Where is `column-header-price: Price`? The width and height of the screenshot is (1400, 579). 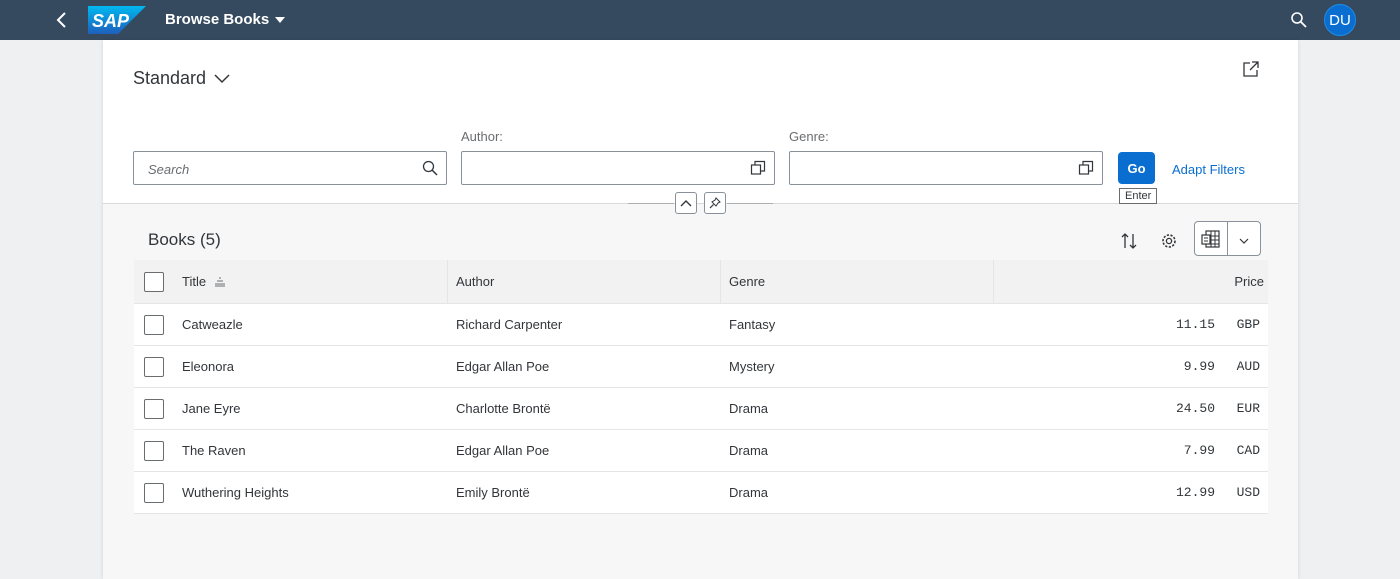
column-header-price: Price is located at coordinates (1249, 281).